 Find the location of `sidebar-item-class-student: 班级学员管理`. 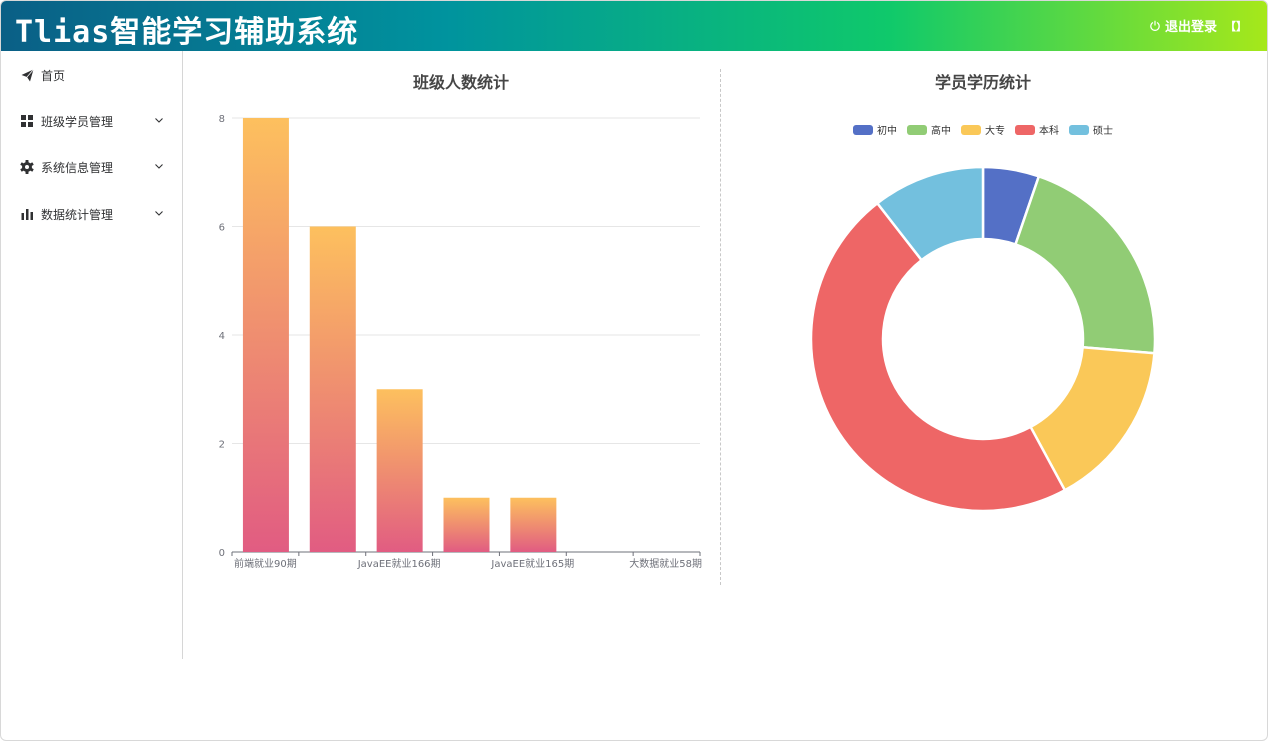

sidebar-item-class-student: 班级学员管理 is located at coordinates (91, 121).